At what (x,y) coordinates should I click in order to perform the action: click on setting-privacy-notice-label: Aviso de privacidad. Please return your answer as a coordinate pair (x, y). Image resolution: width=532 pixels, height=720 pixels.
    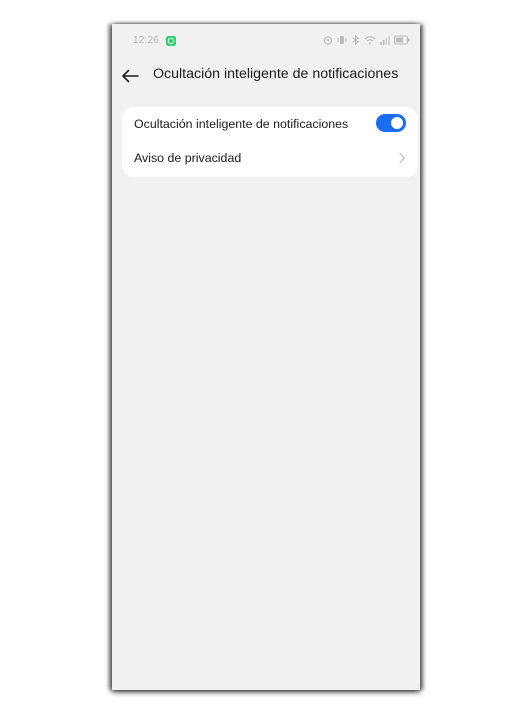
    Looking at the image, I should click on (188, 158).